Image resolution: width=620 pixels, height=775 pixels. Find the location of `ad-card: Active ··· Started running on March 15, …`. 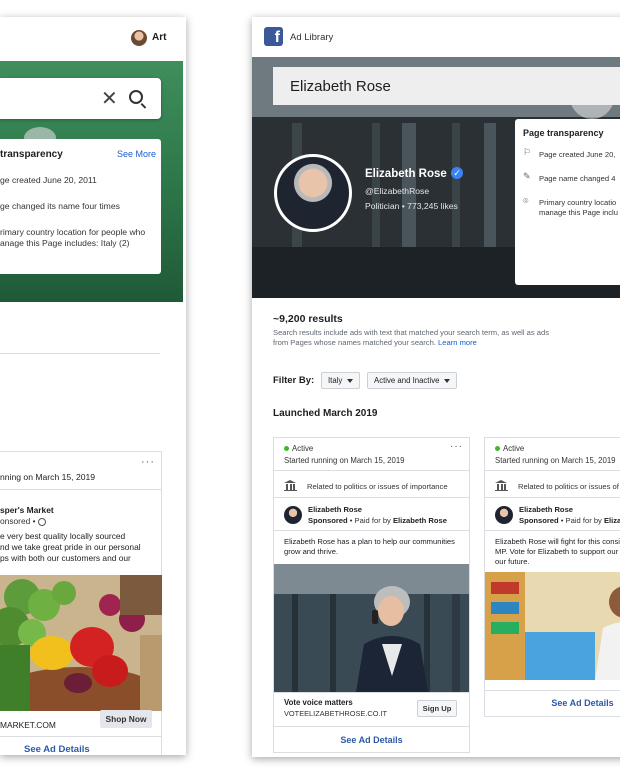

ad-card: Active ··· Started running on March 15, … is located at coordinates (371, 595).